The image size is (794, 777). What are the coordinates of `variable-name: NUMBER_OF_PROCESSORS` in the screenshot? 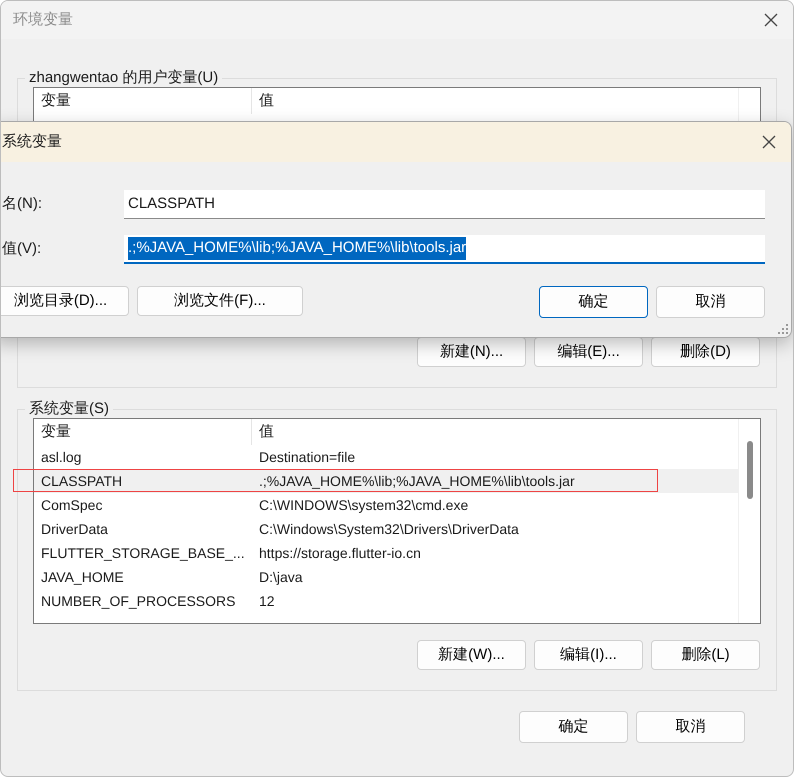 It's located at (138, 601).